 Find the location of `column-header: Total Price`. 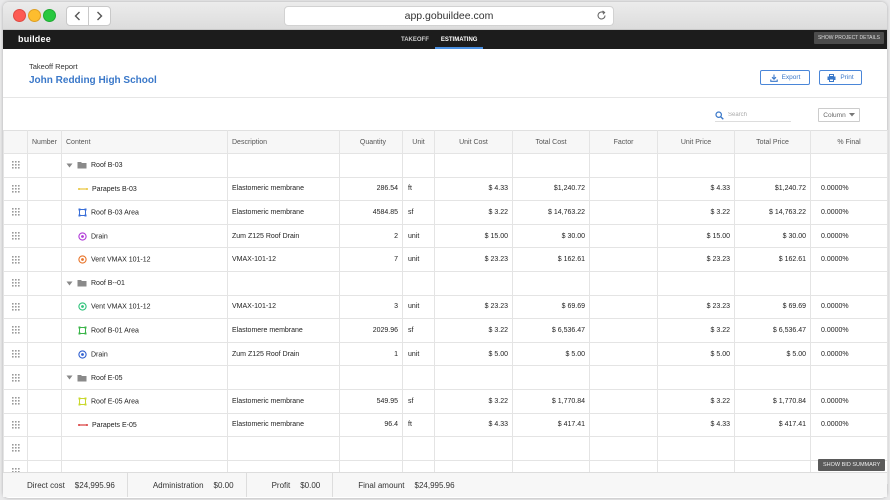

column-header: Total Price is located at coordinates (772, 142).